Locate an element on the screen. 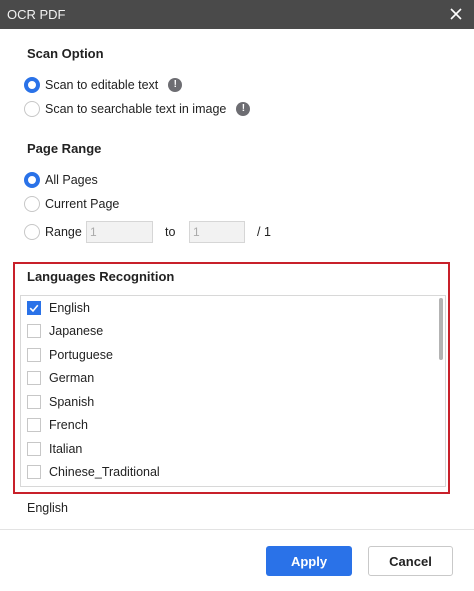  selected-languages-summary: English is located at coordinates (47, 508).